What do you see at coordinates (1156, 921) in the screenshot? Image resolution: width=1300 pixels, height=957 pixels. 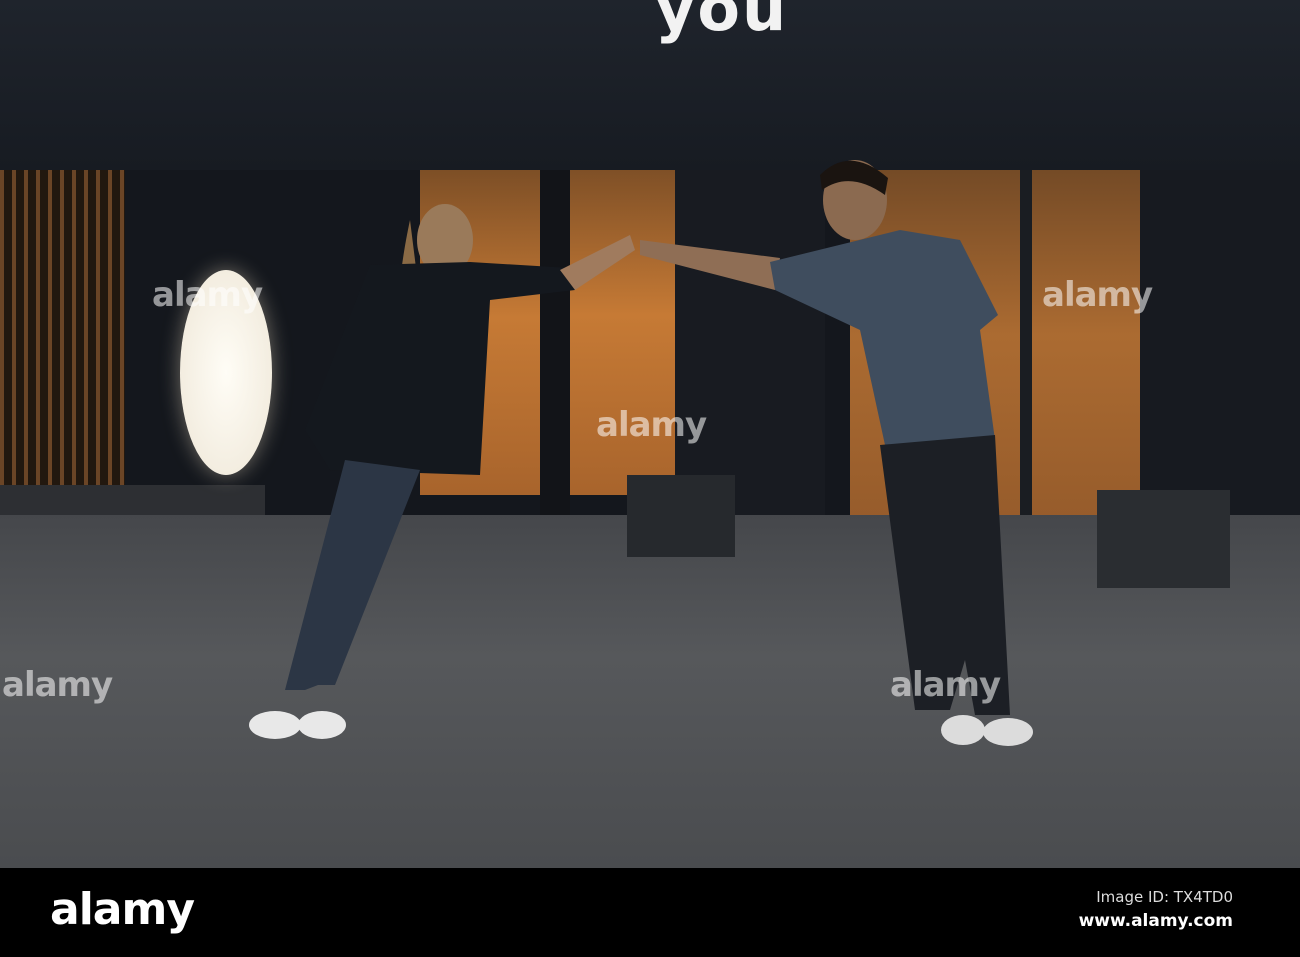 I see `website-link: www.alamy.com` at bounding box center [1156, 921].